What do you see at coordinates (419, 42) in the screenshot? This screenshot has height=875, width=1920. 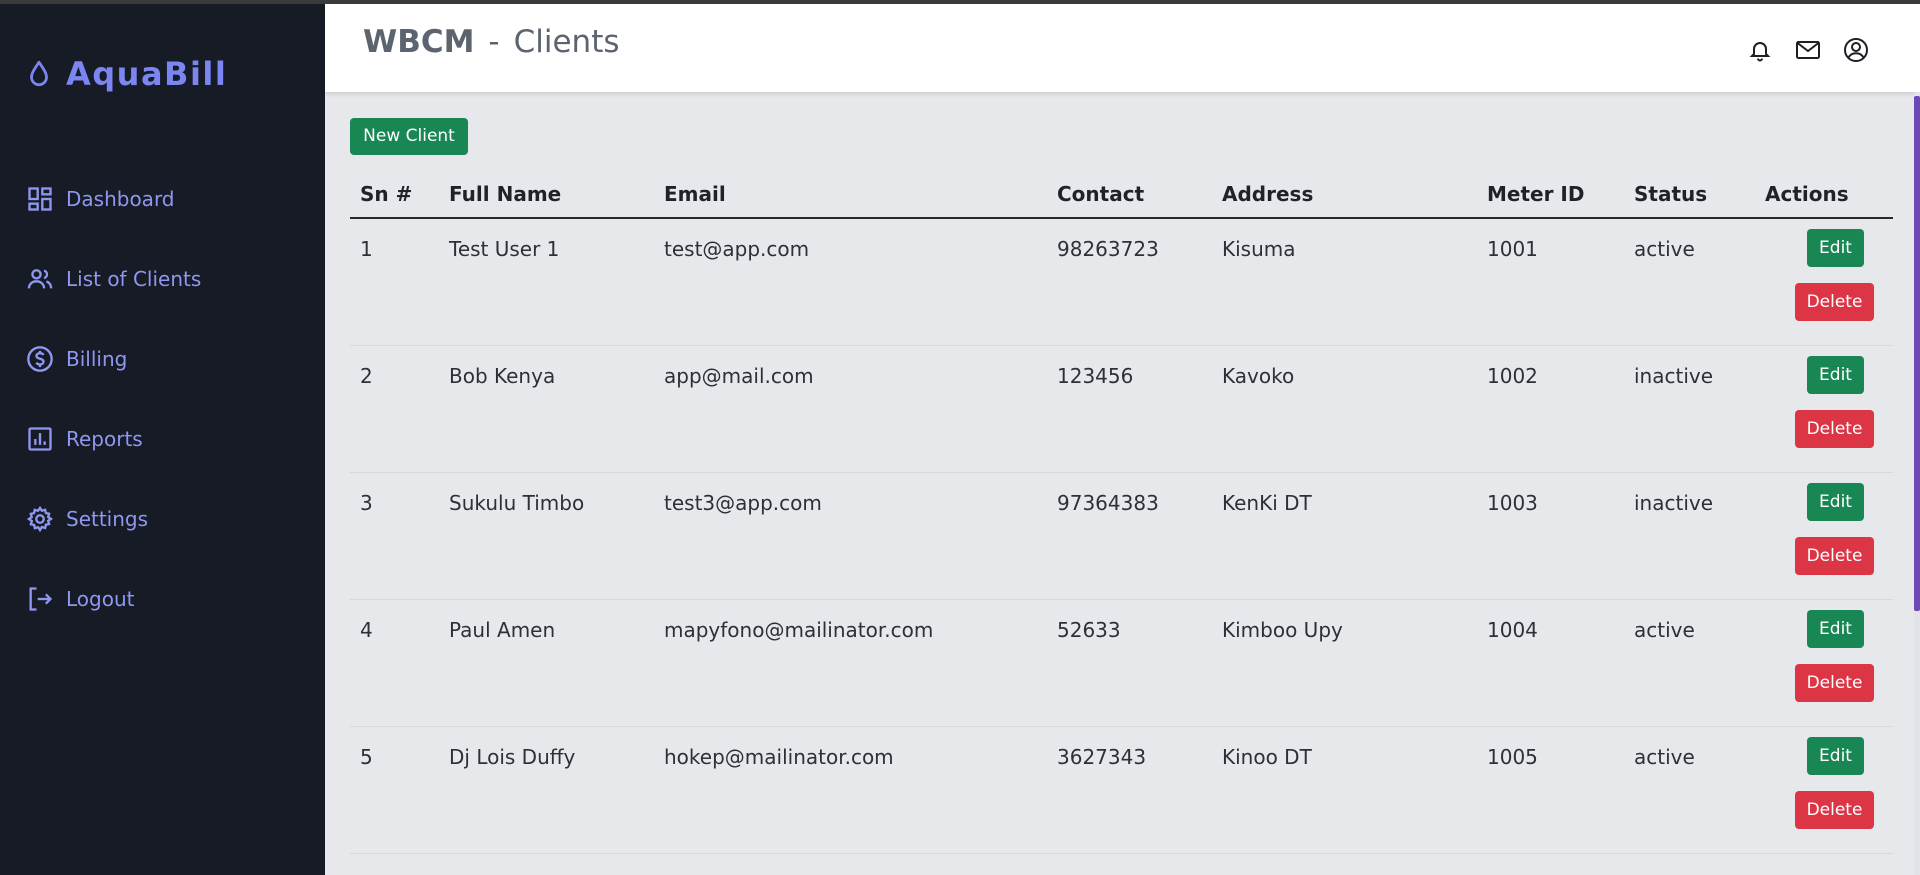 I see `org-name: WBCM` at bounding box center [419, 42].